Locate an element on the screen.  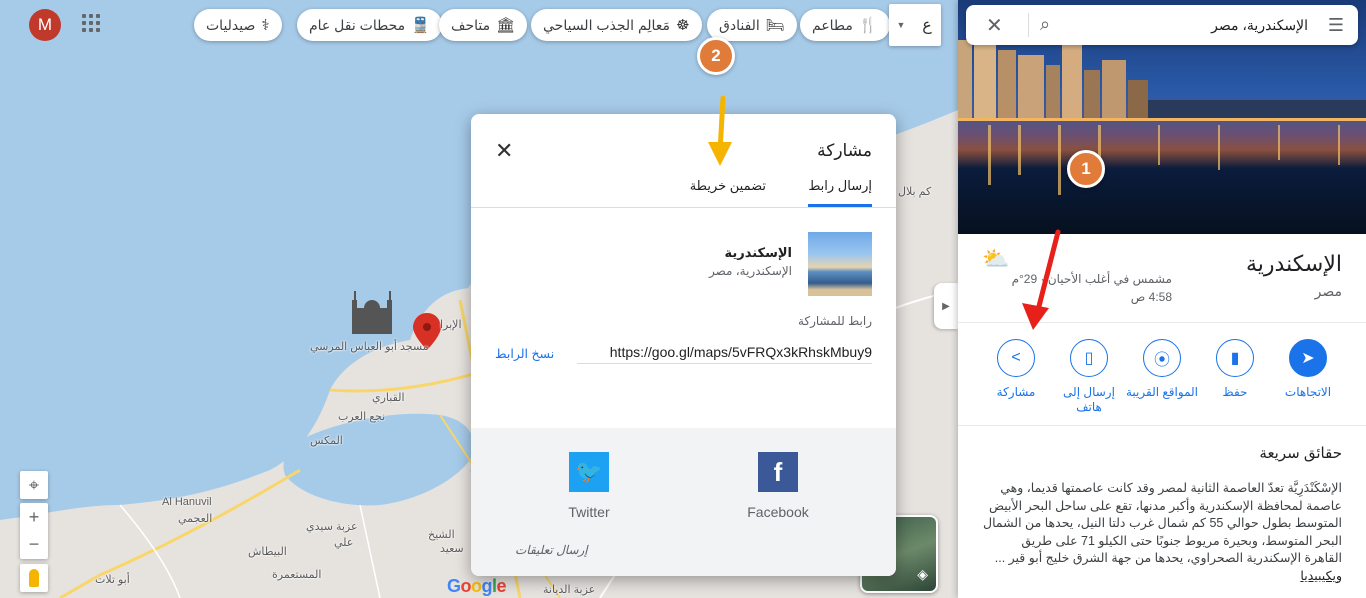
map-label: القباري is located at coordinates (388, 398).